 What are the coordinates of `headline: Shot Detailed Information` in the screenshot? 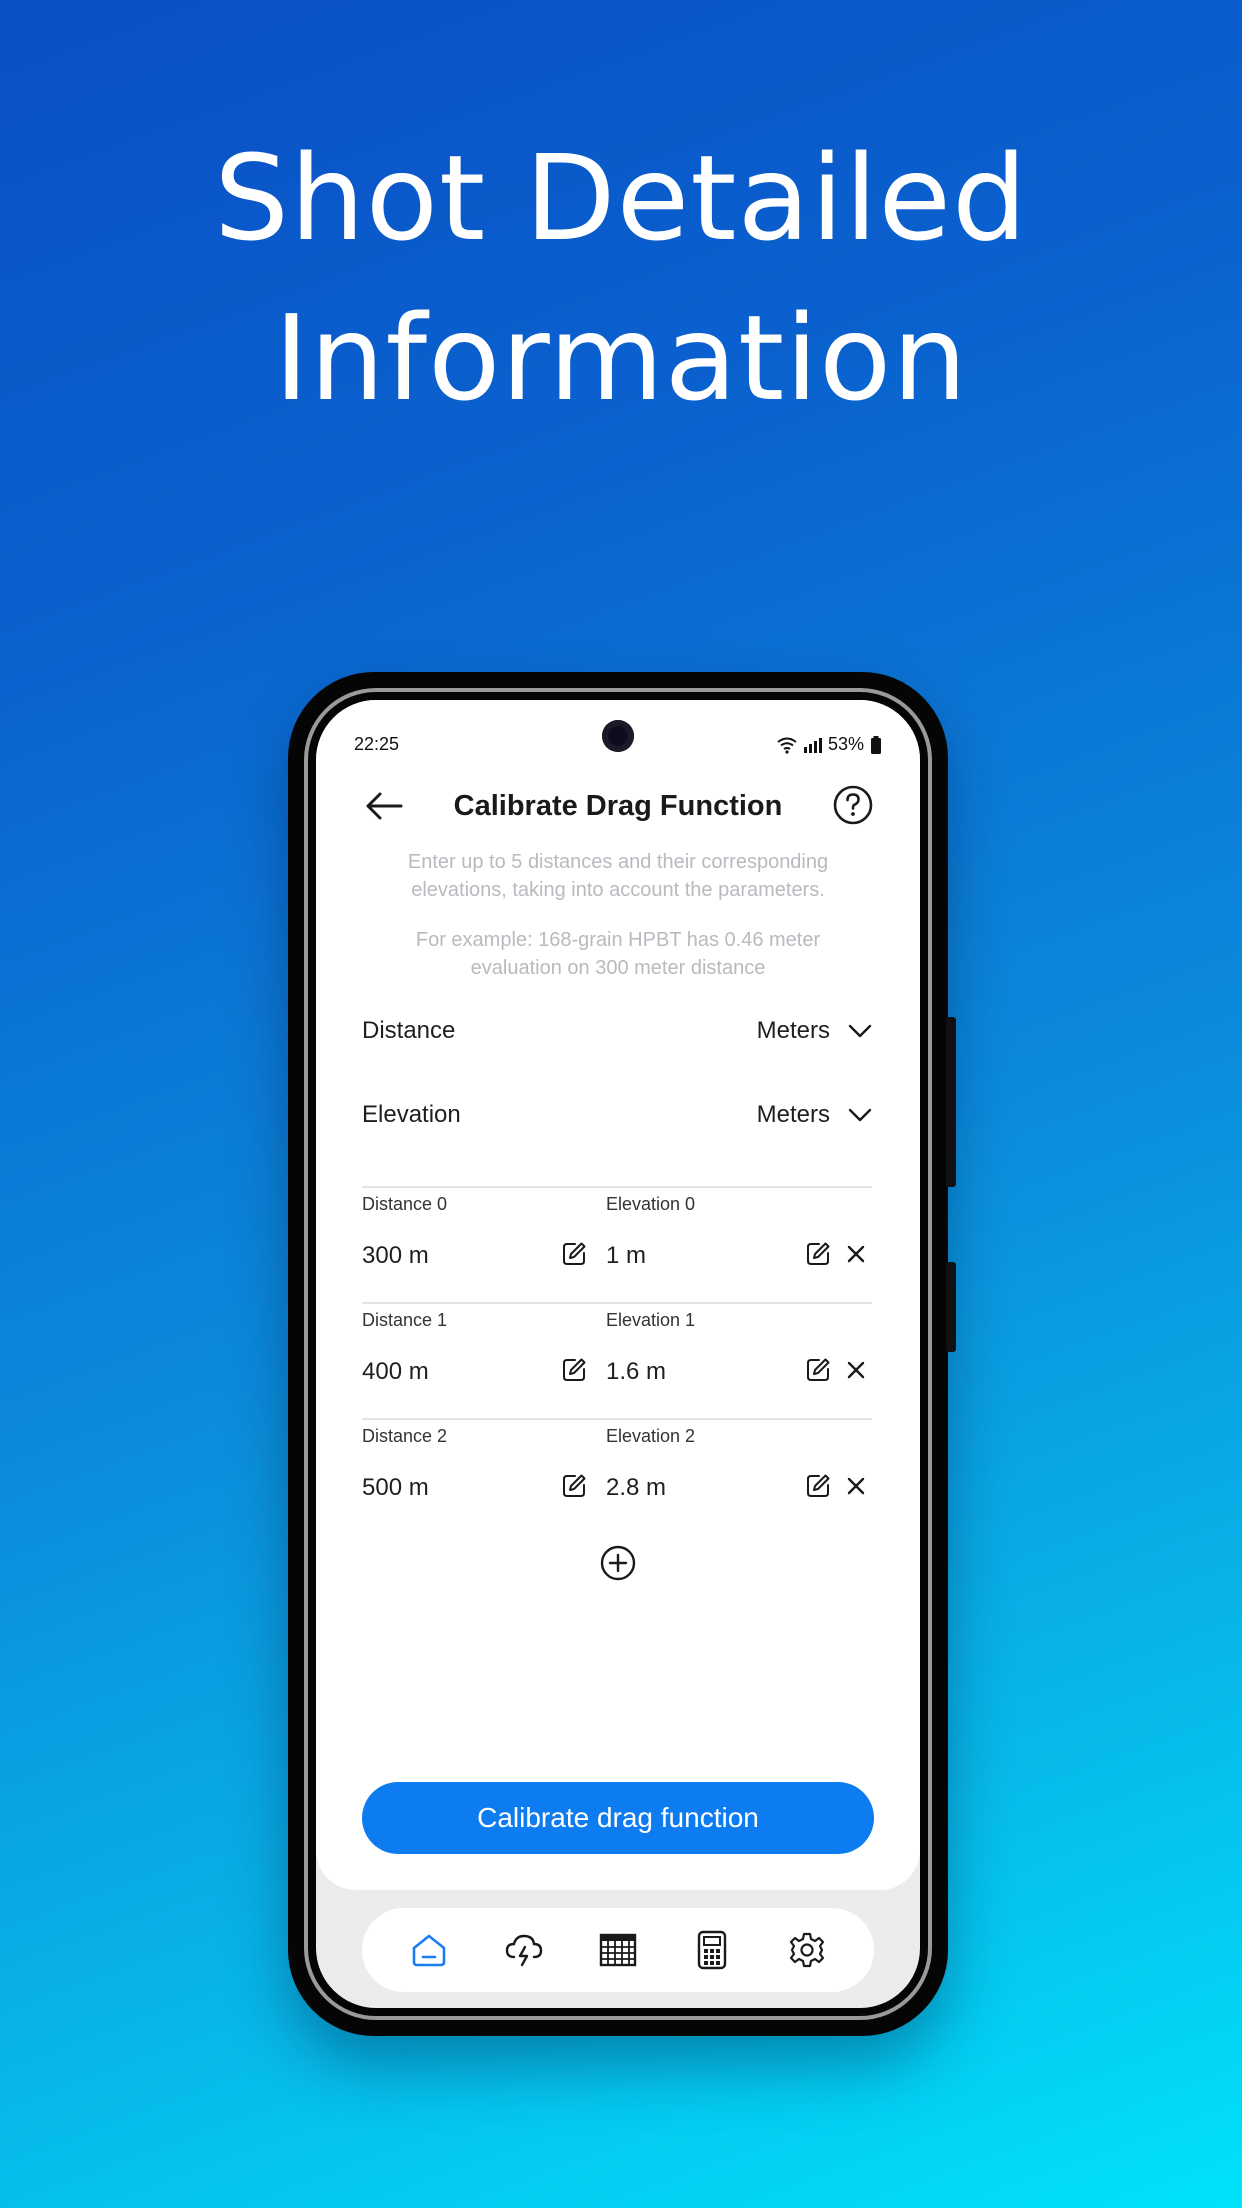 It's located at (621, 278).